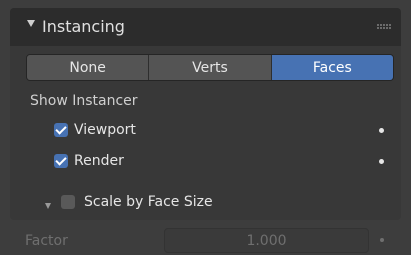  I want to click on viewport-checkbox, so click(61, 130).